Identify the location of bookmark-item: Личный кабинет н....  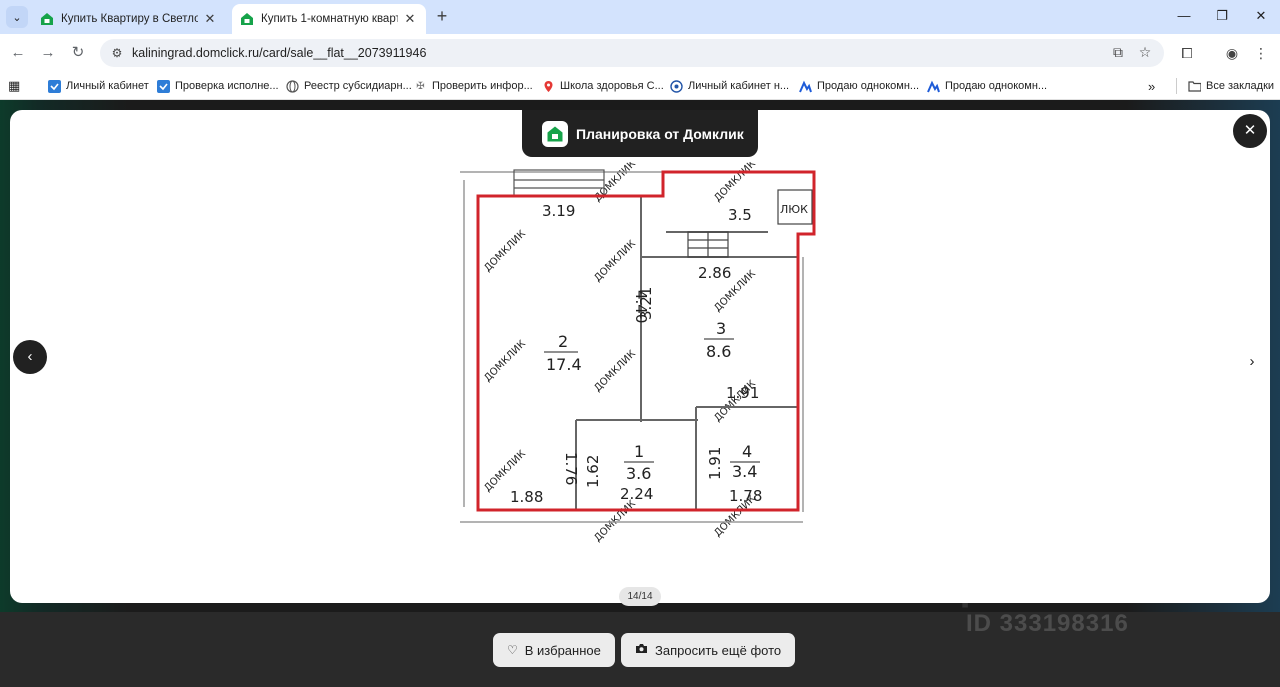
(729, 86).